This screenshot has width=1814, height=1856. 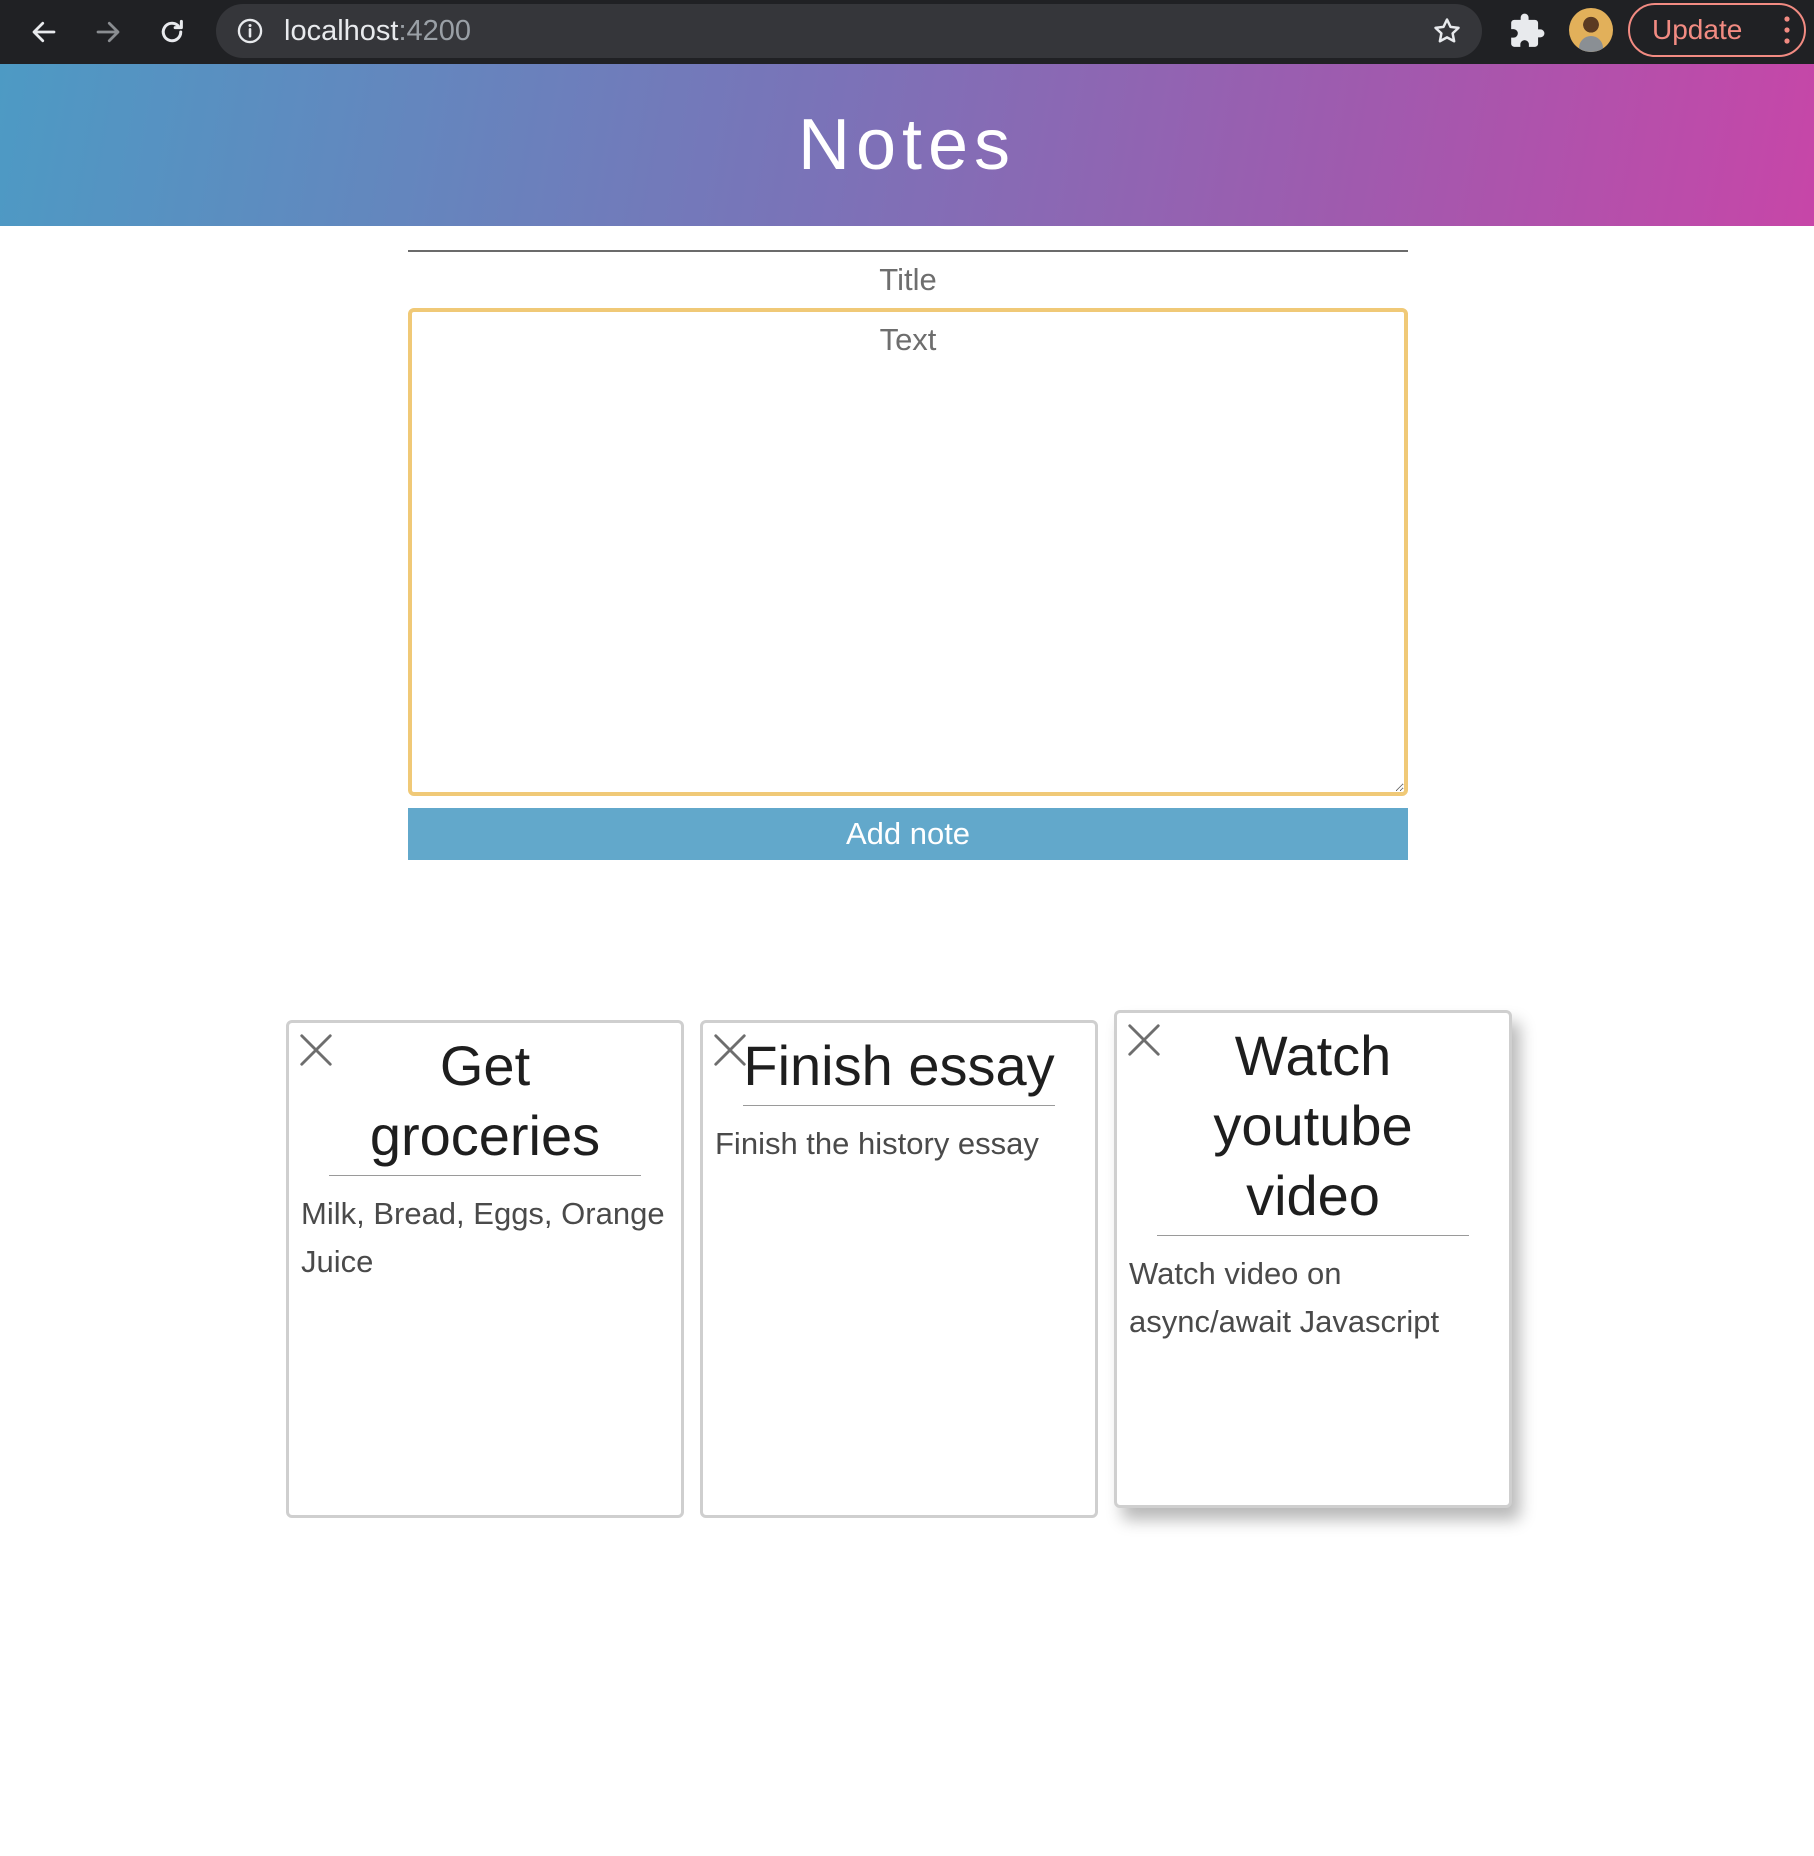 I want to click on browser-toolbar: localhost:4200 Update, so click(x=907, y=32).